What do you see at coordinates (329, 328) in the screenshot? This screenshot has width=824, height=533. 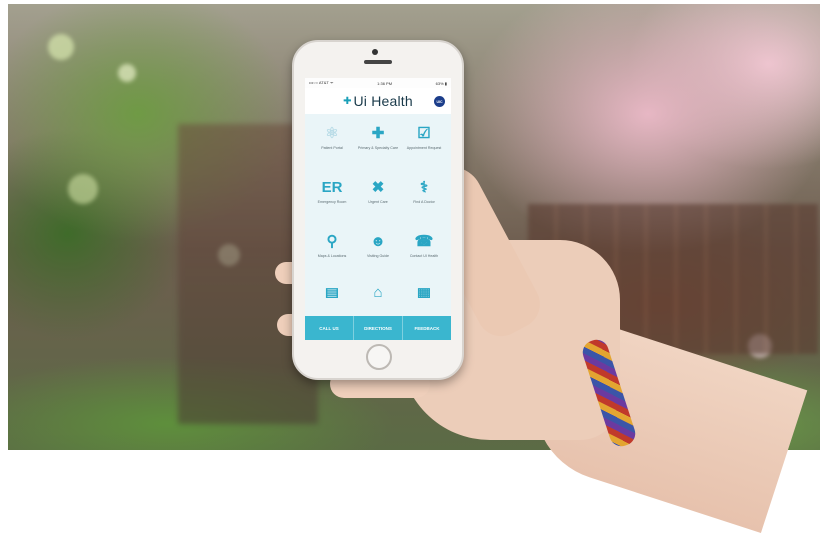 I see `call-us-button: CALL US` at bounding box center [329, 328].